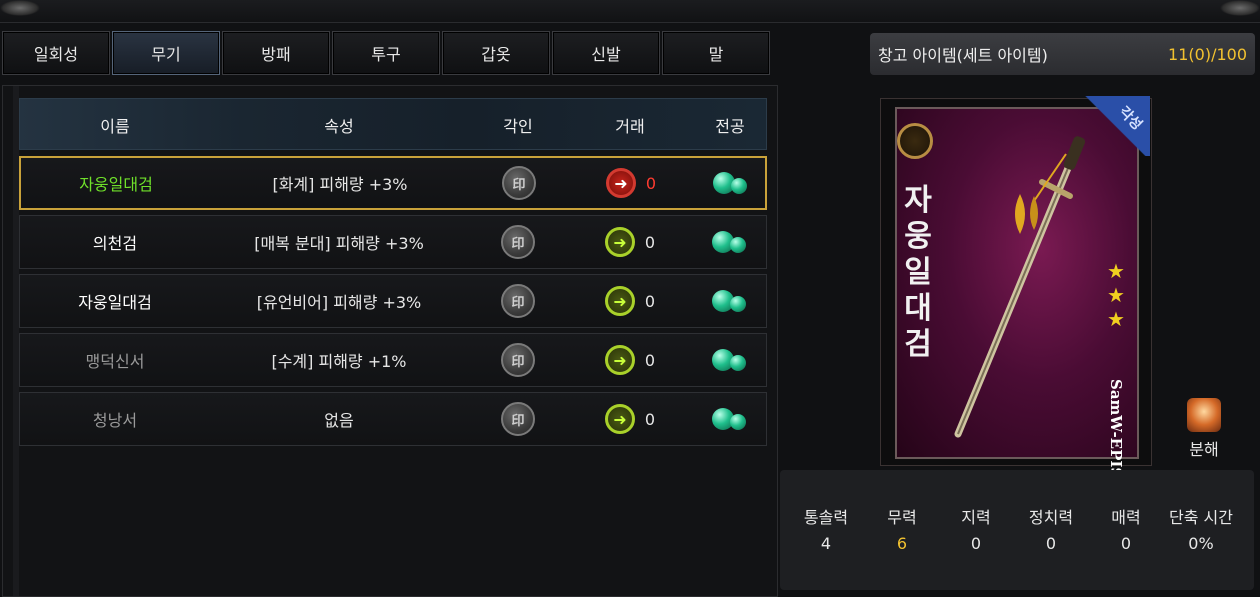 Image resolution: width=1260 pixels, height=597 pixels. Describe the element at coordinates (340, 184) in the screenshot. I see `item-attribute: [화계] 피해량 +3%` at that location.